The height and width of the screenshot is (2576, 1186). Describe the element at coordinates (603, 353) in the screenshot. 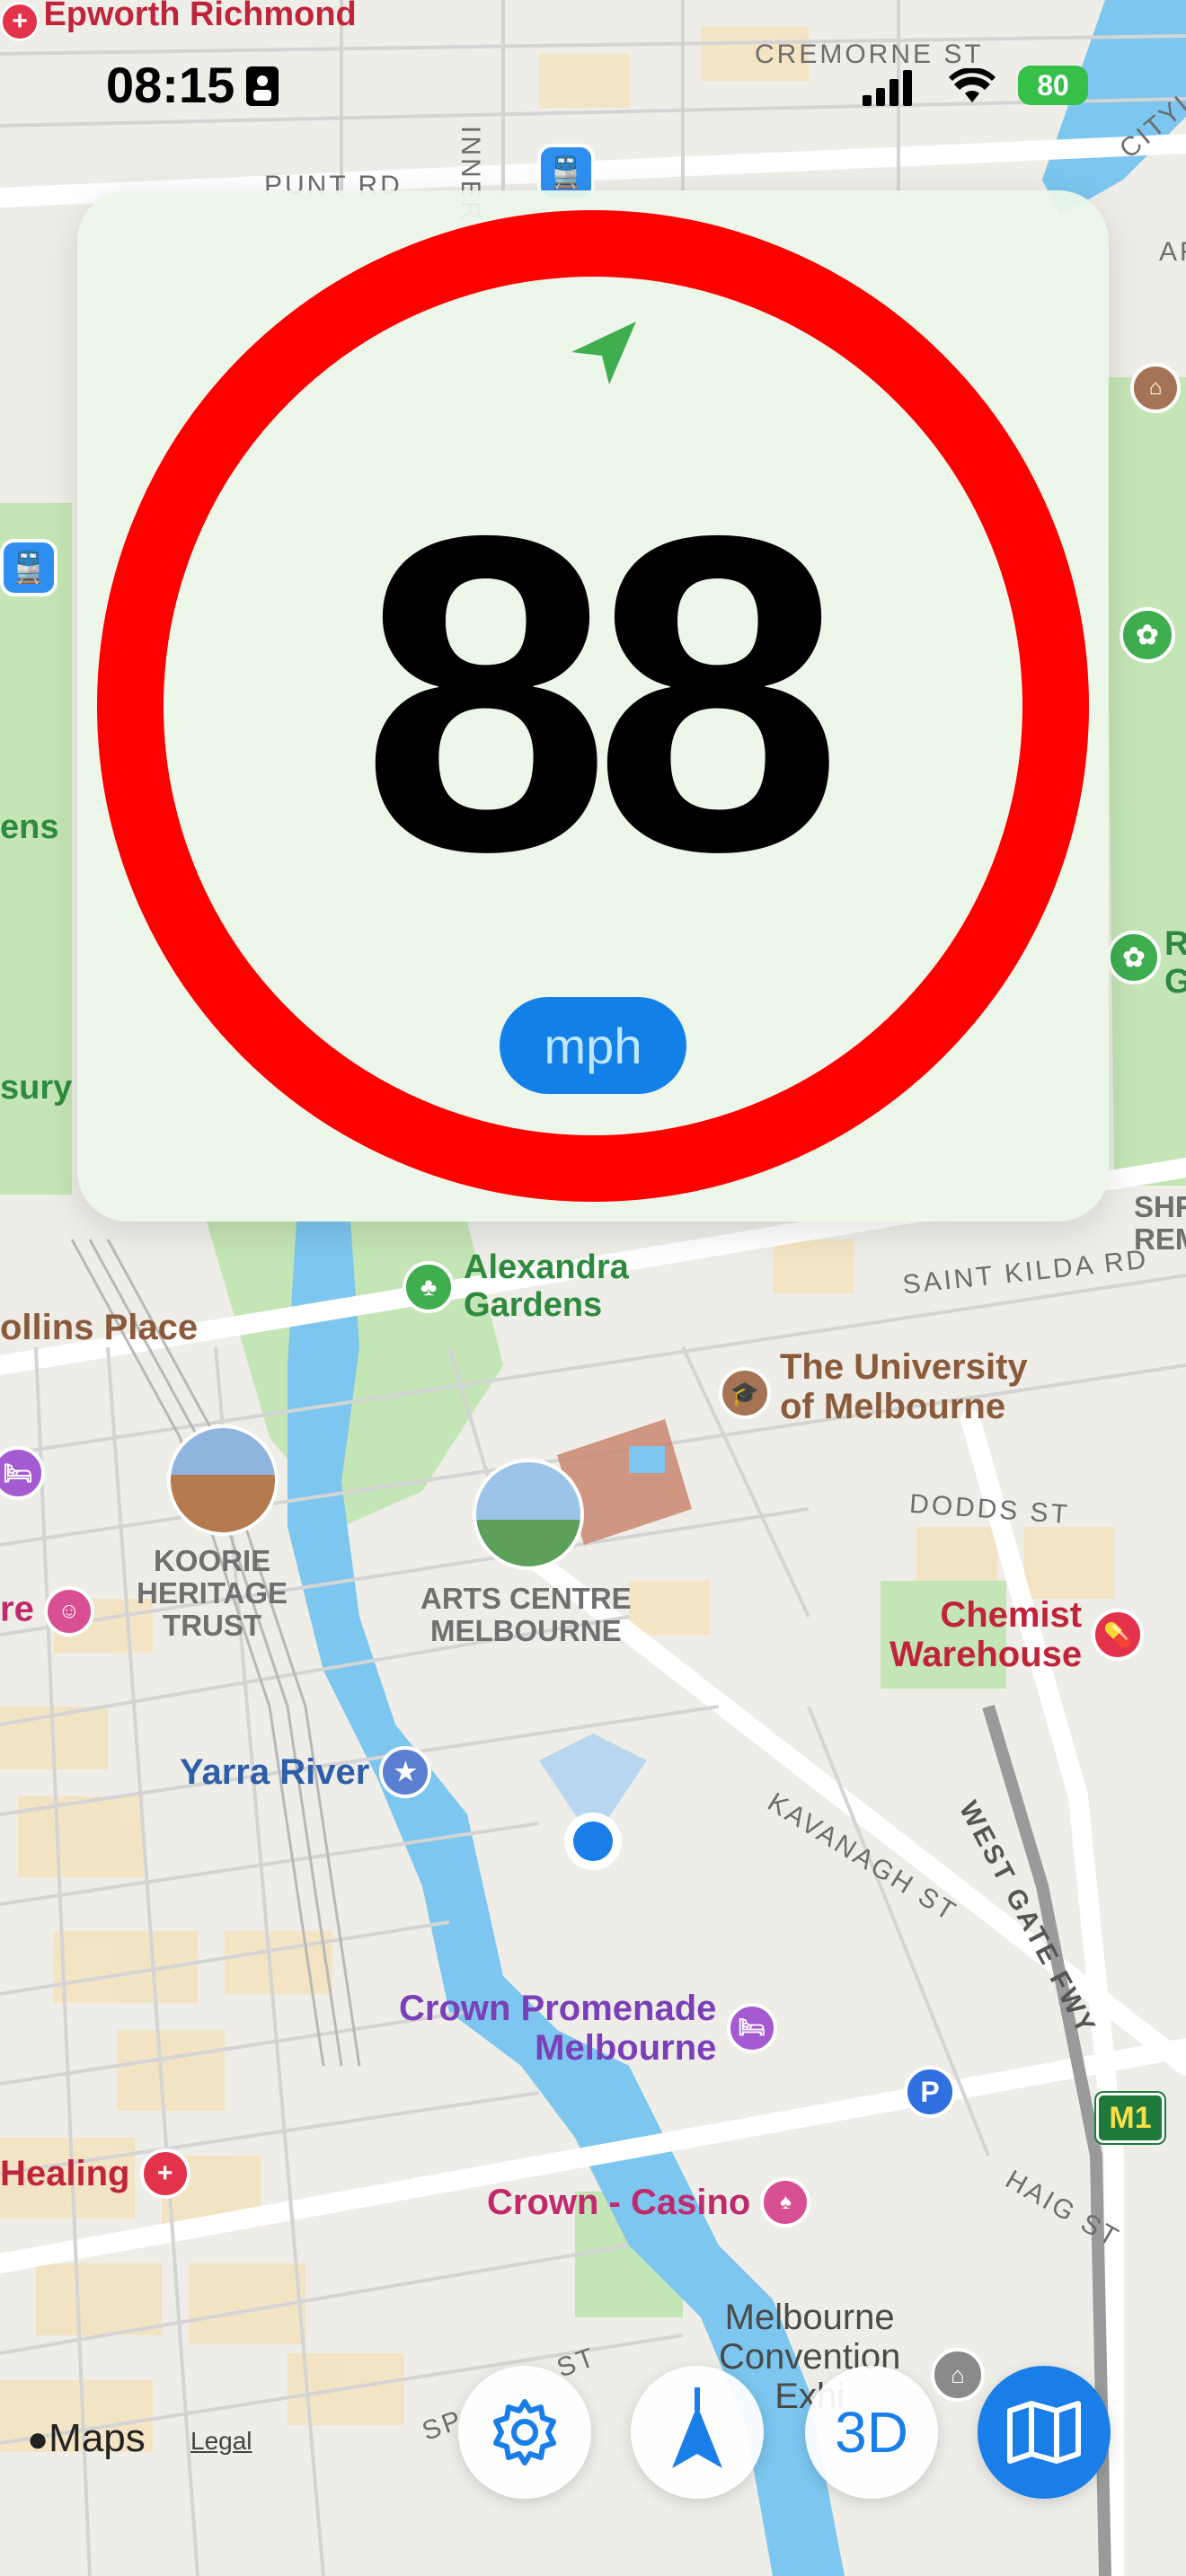

I see `heading-arrow-icon` at that location.